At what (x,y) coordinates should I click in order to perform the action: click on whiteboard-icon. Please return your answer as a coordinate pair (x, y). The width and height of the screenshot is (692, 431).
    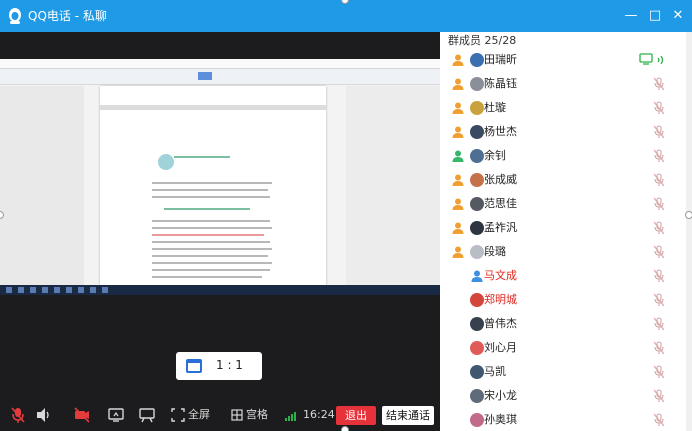
    Looking at the image, I should click on (147, 415).